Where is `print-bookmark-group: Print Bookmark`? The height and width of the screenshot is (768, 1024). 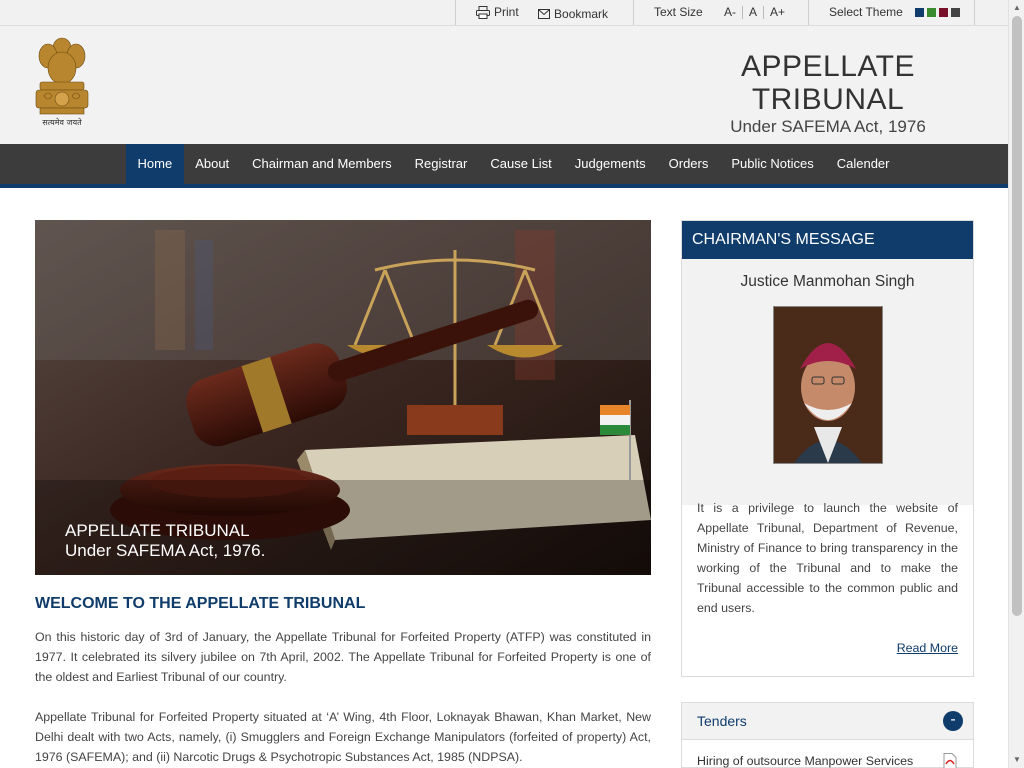
print-bookmark-group: Print Bookmark is located at coordinates (544, 12).